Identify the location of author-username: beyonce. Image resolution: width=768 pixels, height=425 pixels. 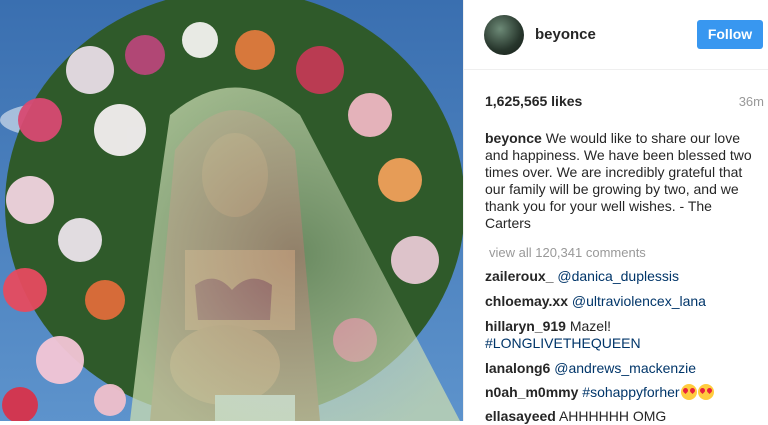
(565, 34).